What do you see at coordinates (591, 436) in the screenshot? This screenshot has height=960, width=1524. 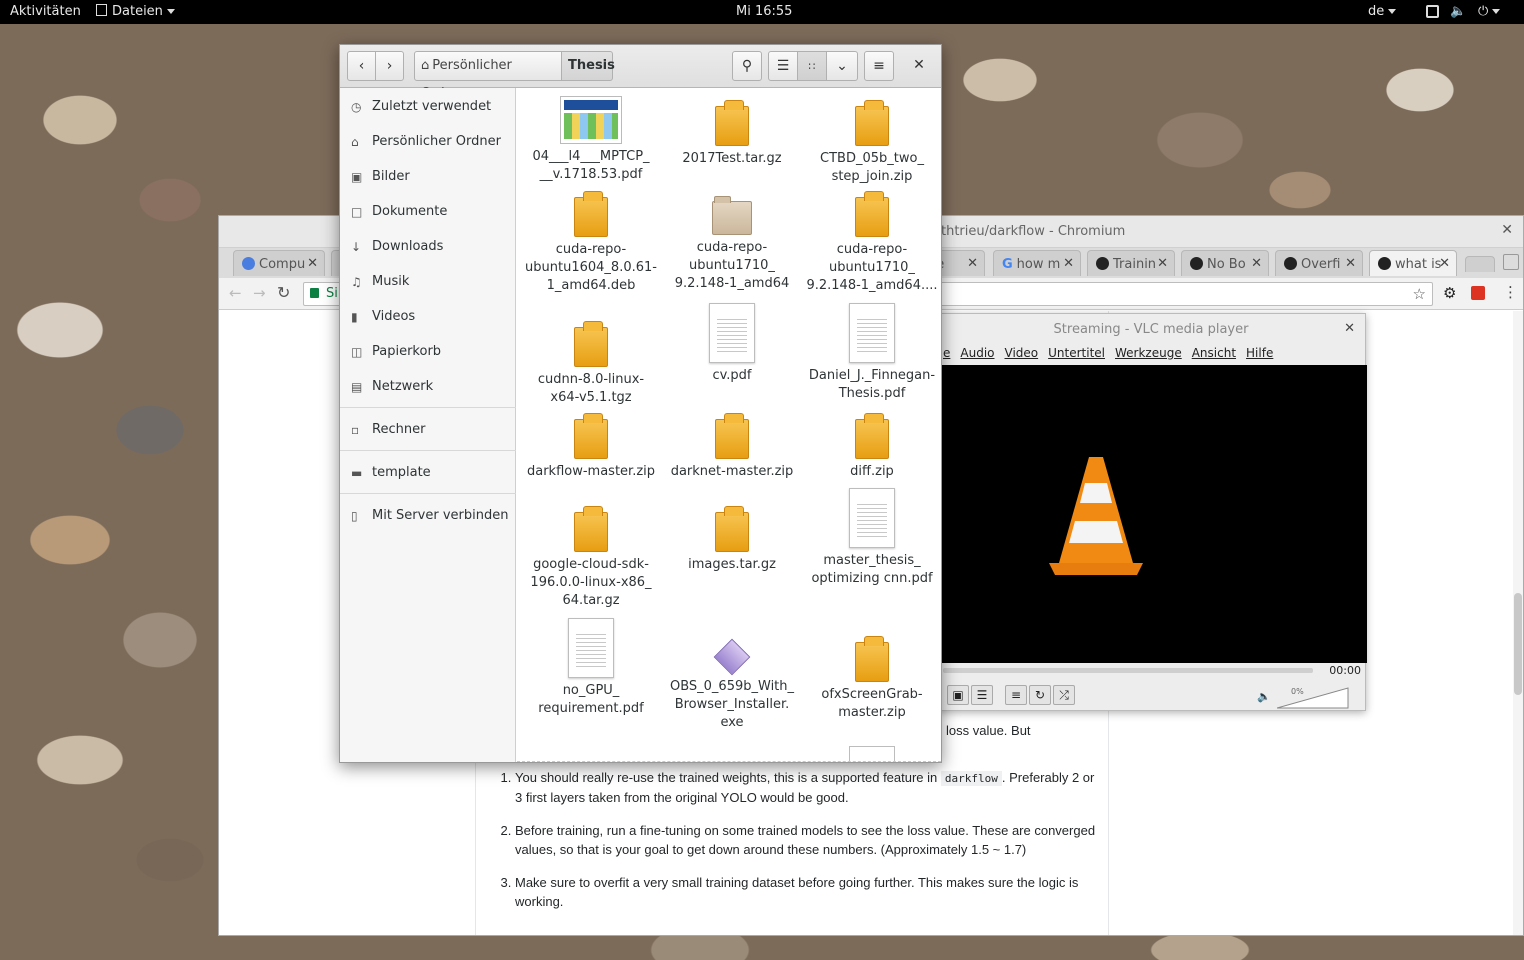 I see `archive-icon` at bounding box center [591, 436].